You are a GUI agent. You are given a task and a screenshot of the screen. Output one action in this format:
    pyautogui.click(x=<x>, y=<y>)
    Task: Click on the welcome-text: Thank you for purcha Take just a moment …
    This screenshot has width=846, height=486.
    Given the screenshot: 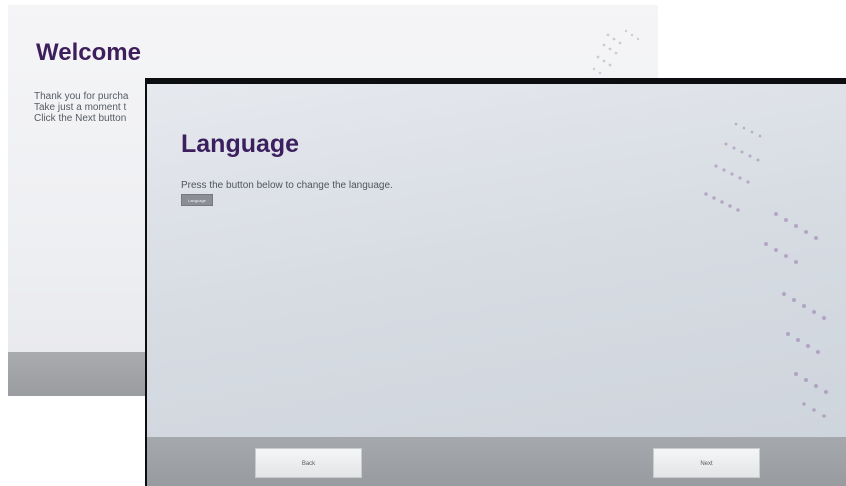 What is the action you would take?
    pyautogui.click(x=81, y=107)
    